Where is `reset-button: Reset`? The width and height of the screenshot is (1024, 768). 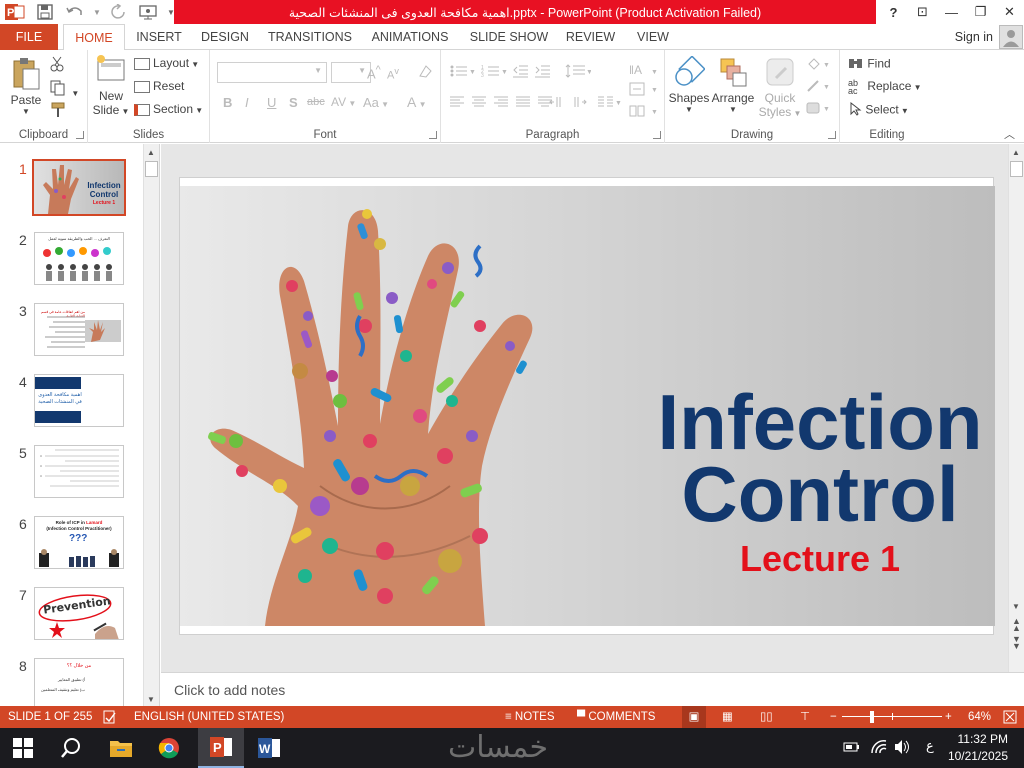 reset-button: Reset is located at coordinates (159, 86).